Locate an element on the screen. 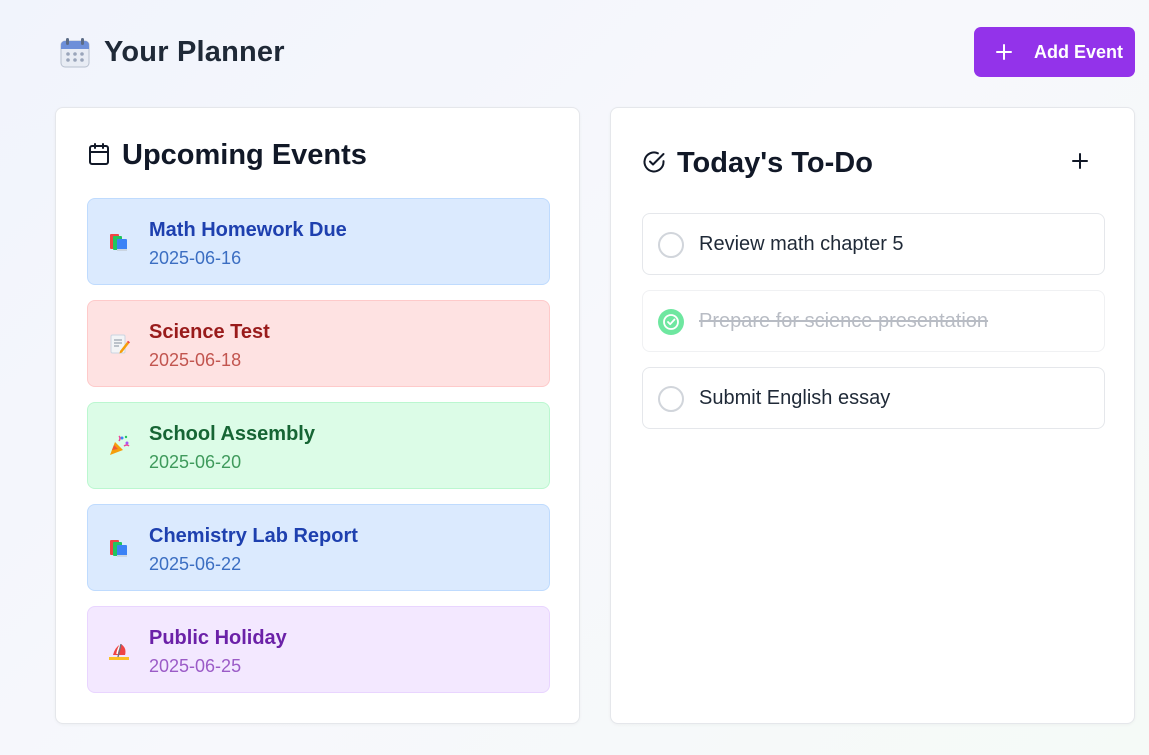  event-date: 2025-06-22 is located at coordinates (195, 564).